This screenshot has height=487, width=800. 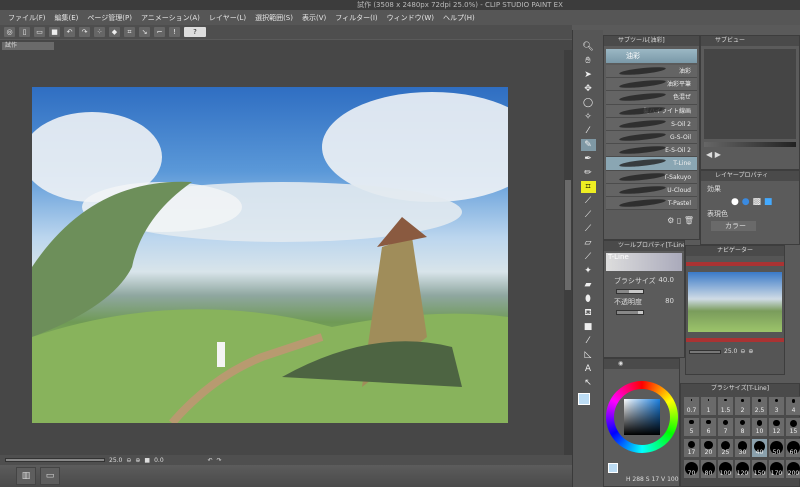 I want to click on subtool-item: S-Oil 2, so click(x=651, y=124).